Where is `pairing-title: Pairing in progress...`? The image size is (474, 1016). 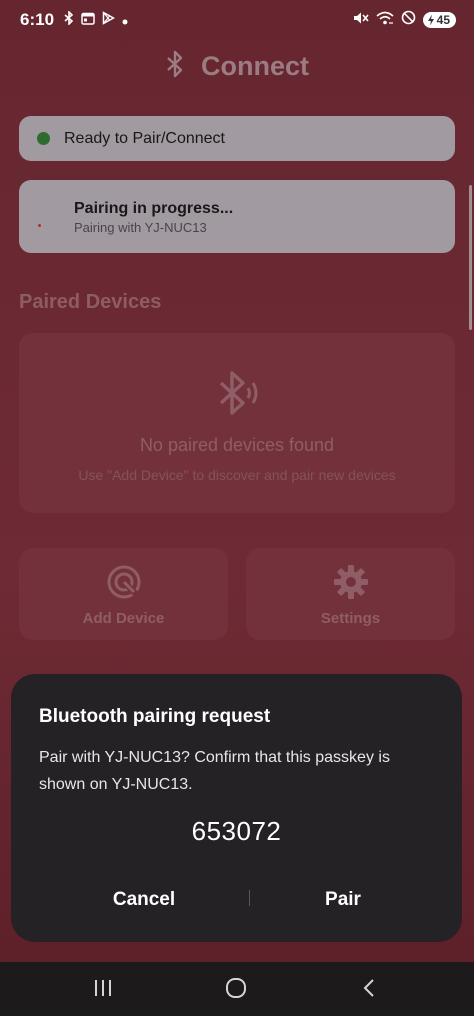
pairing-title: Pairing in progress... is located at coordinates (154, 208).